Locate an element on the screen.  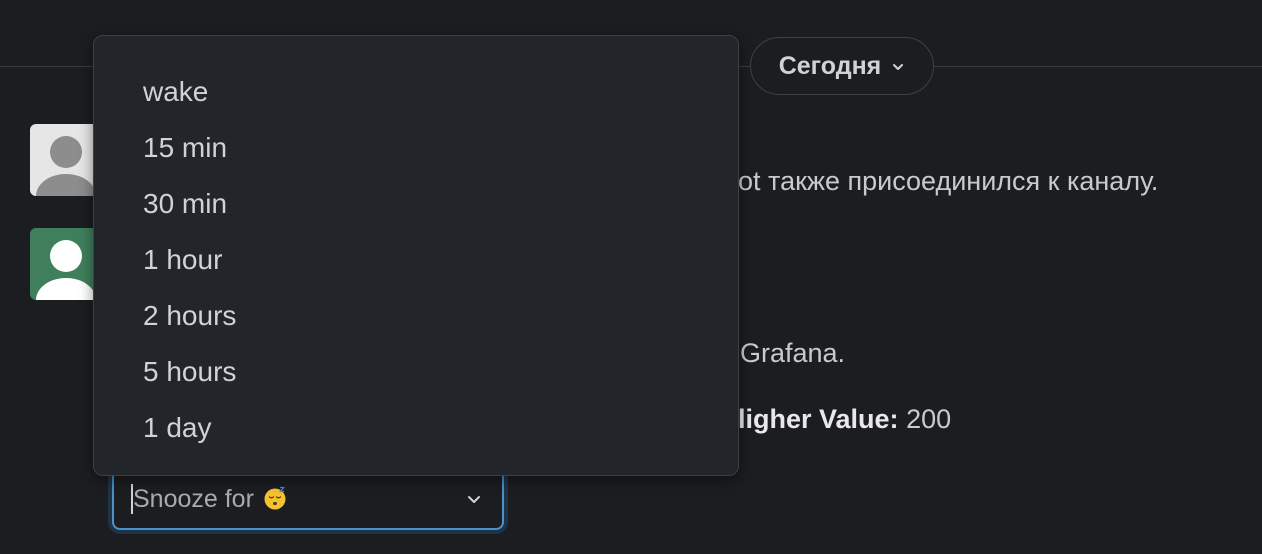
threshold-label: ligher Value: is located at coordinates (818, 419).